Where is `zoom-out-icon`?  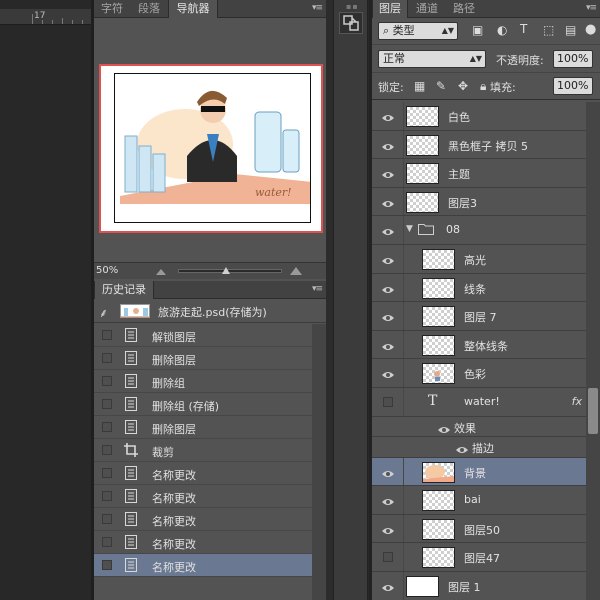
zoom-out-icon is located at coordinates (161, 272).